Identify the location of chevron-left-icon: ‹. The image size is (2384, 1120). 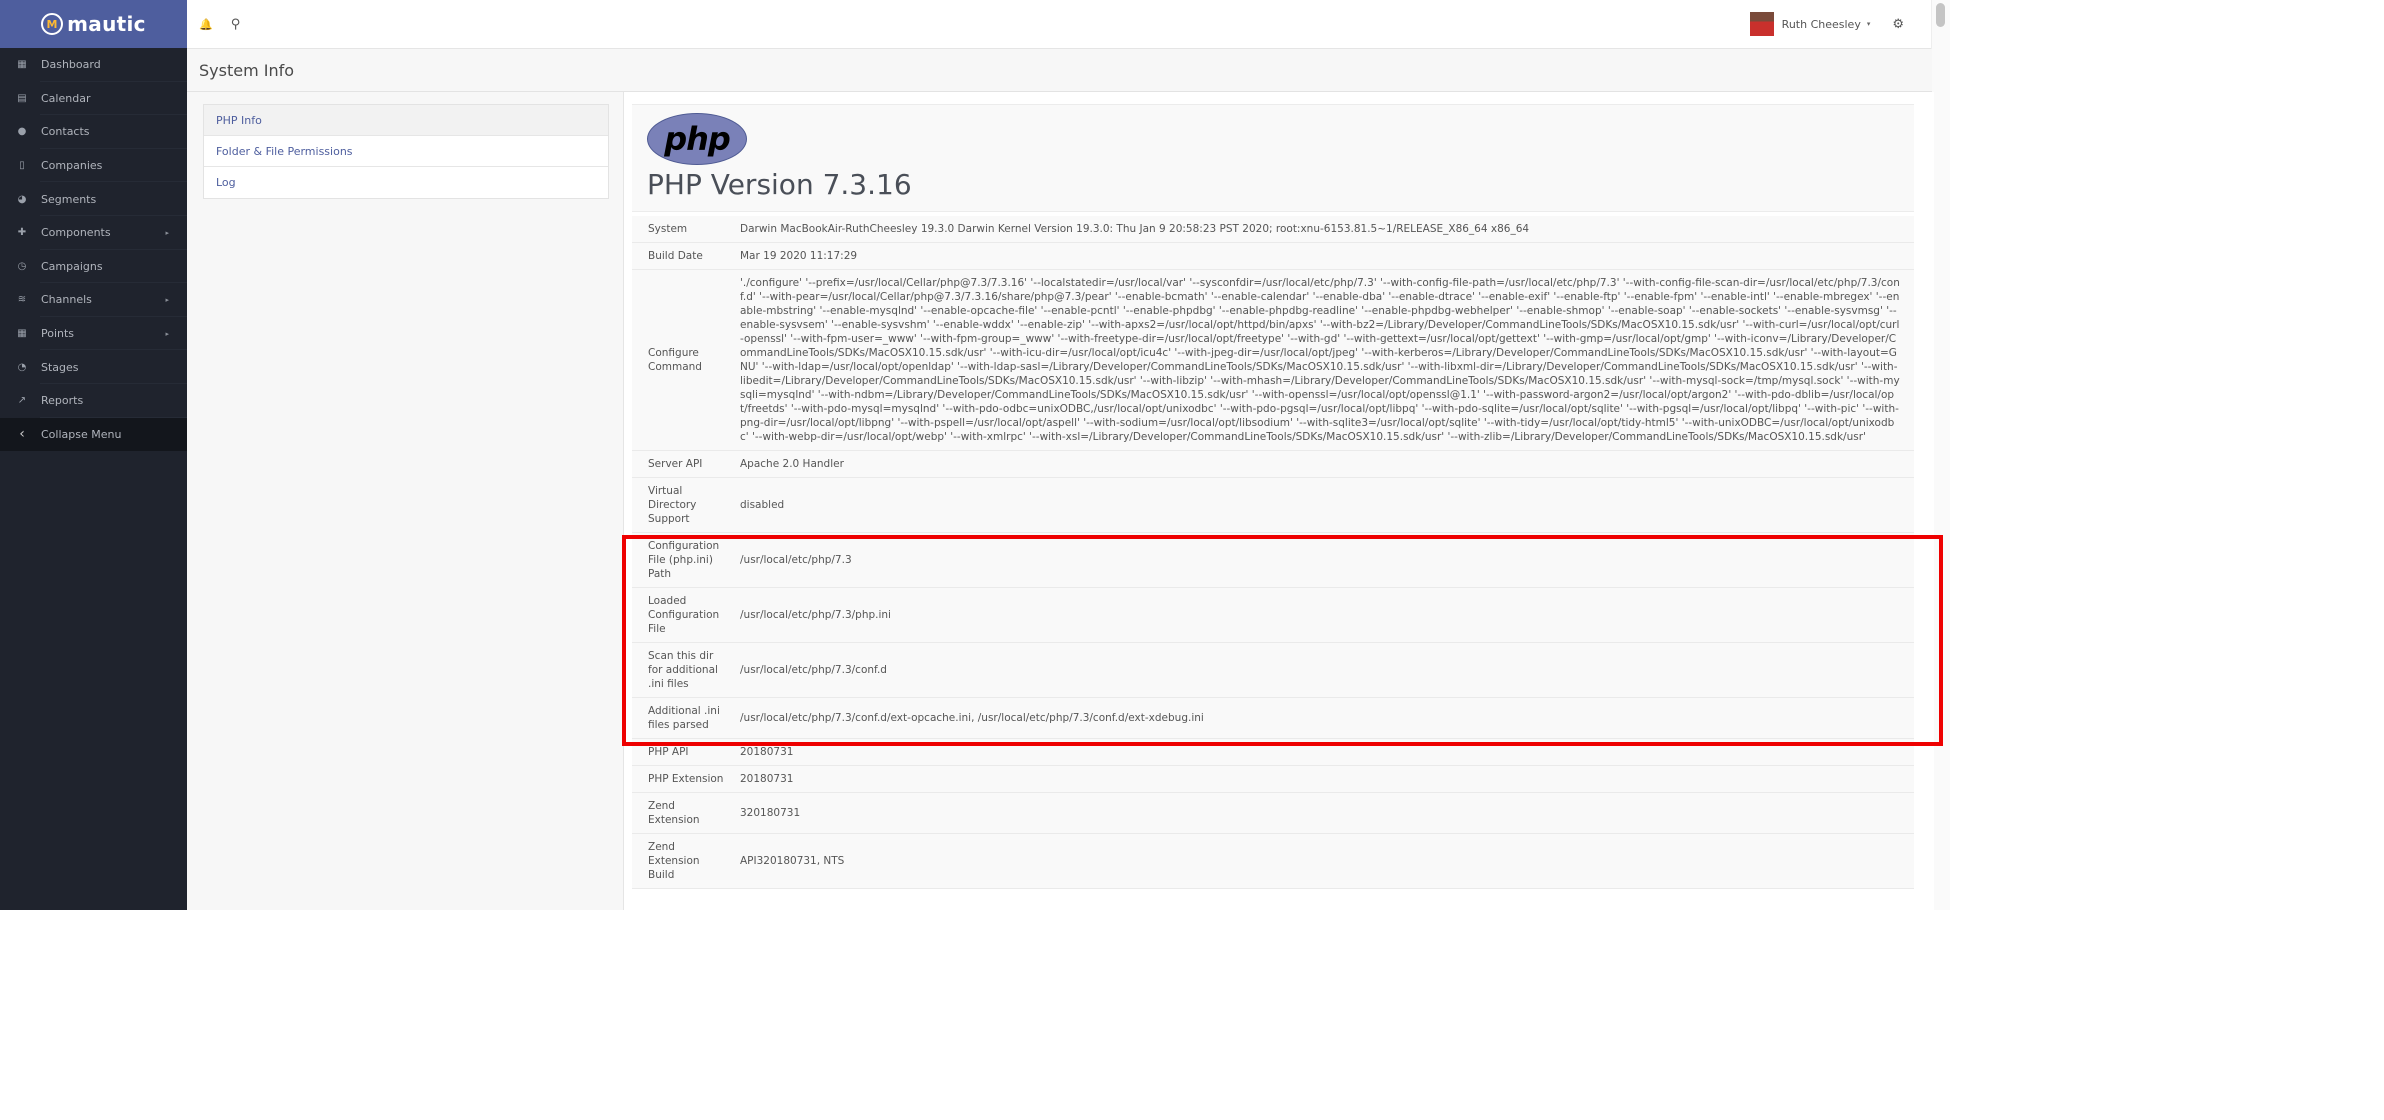
(22, 434).